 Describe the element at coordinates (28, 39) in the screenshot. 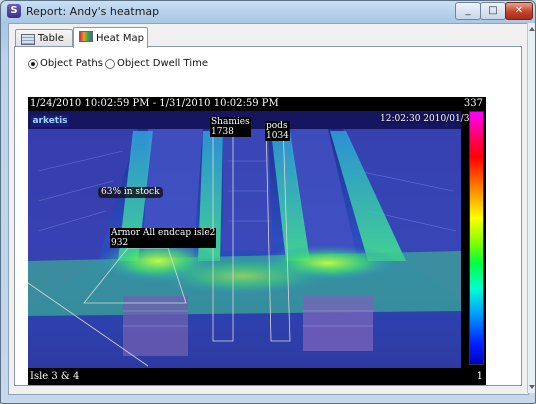

I see `table-icon` at that location.